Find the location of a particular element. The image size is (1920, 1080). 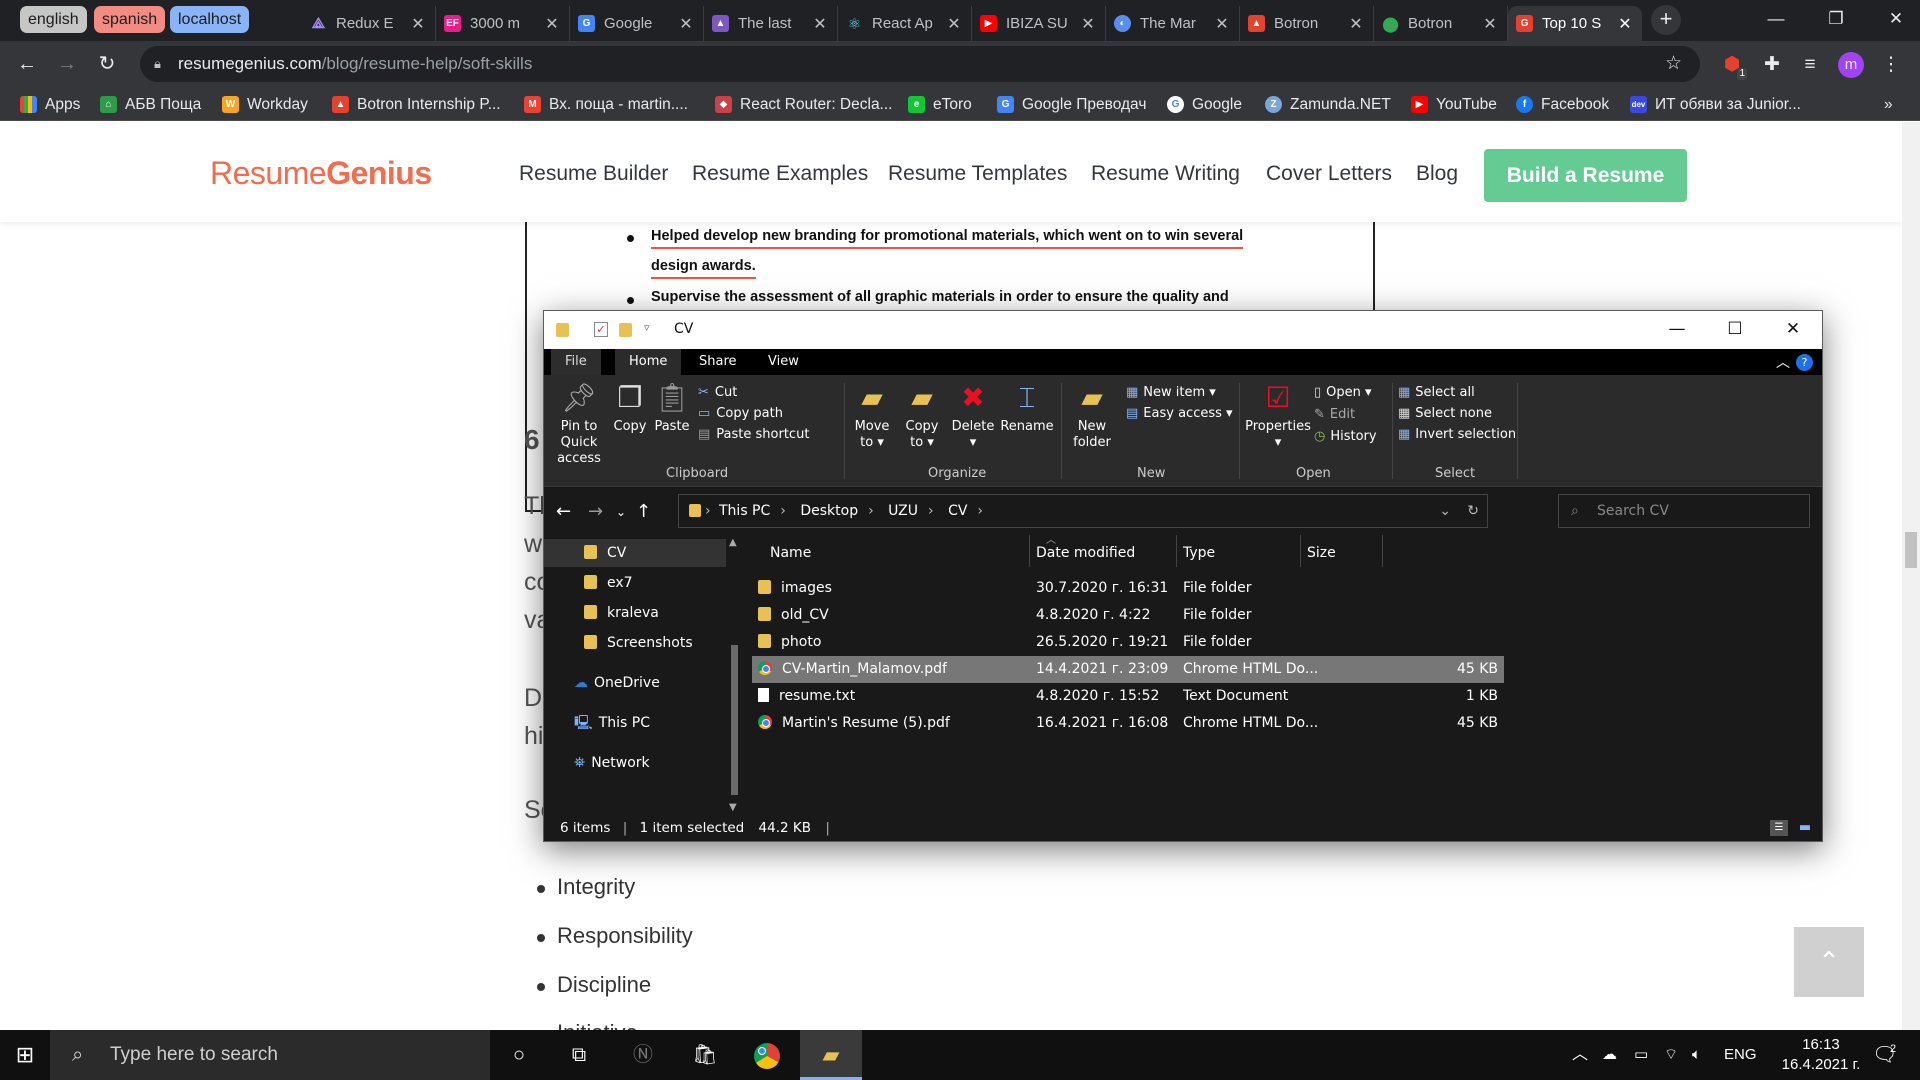

new-folder-quick-icon is located at coordinates (625, 330).